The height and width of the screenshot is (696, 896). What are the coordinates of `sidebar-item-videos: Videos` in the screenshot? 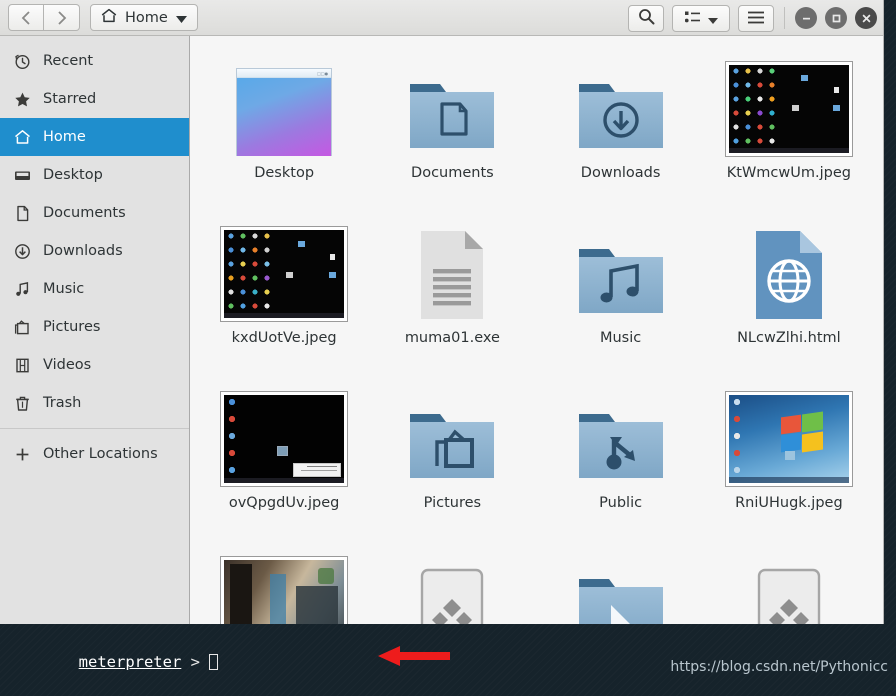 It's located at (94, 365).